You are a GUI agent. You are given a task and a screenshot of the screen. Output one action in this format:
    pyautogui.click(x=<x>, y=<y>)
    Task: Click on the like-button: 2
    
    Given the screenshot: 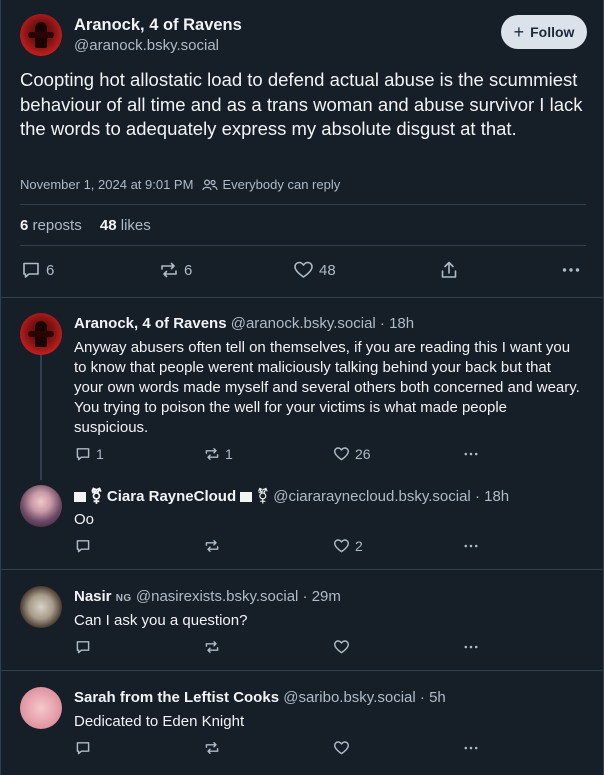 What is the action you would take?
    pyautogui.click(x=348, y=546)
    